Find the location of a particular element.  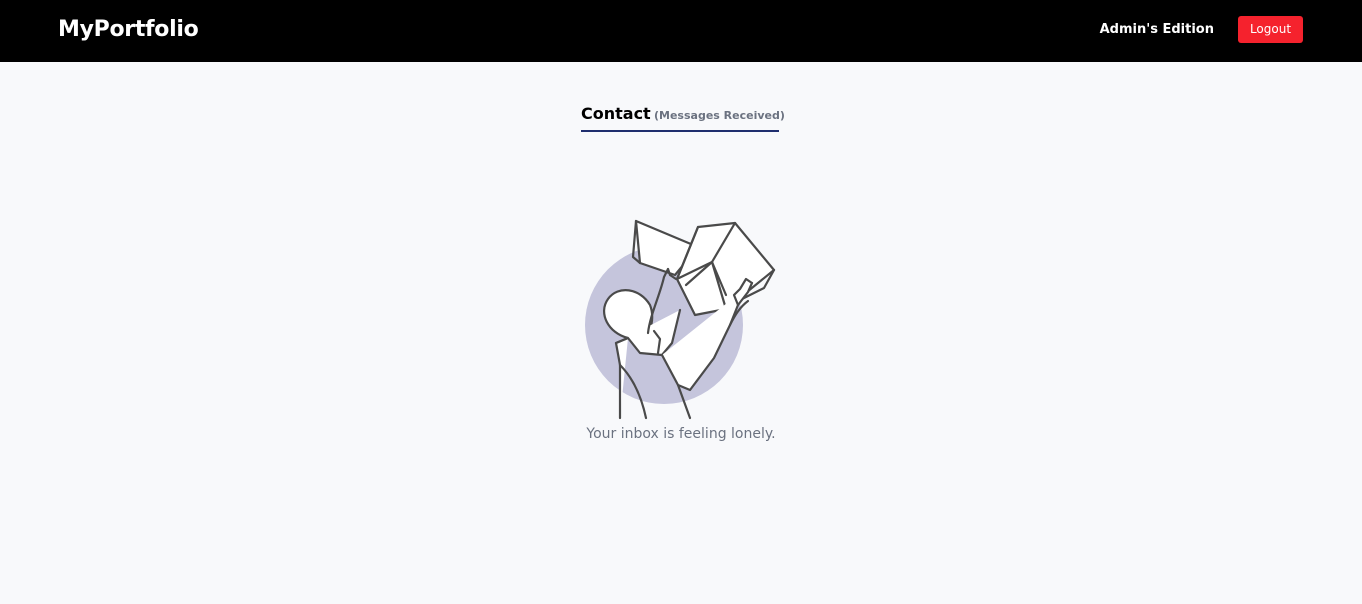

logout-button: Logout is located at coordinates (1270, 29).